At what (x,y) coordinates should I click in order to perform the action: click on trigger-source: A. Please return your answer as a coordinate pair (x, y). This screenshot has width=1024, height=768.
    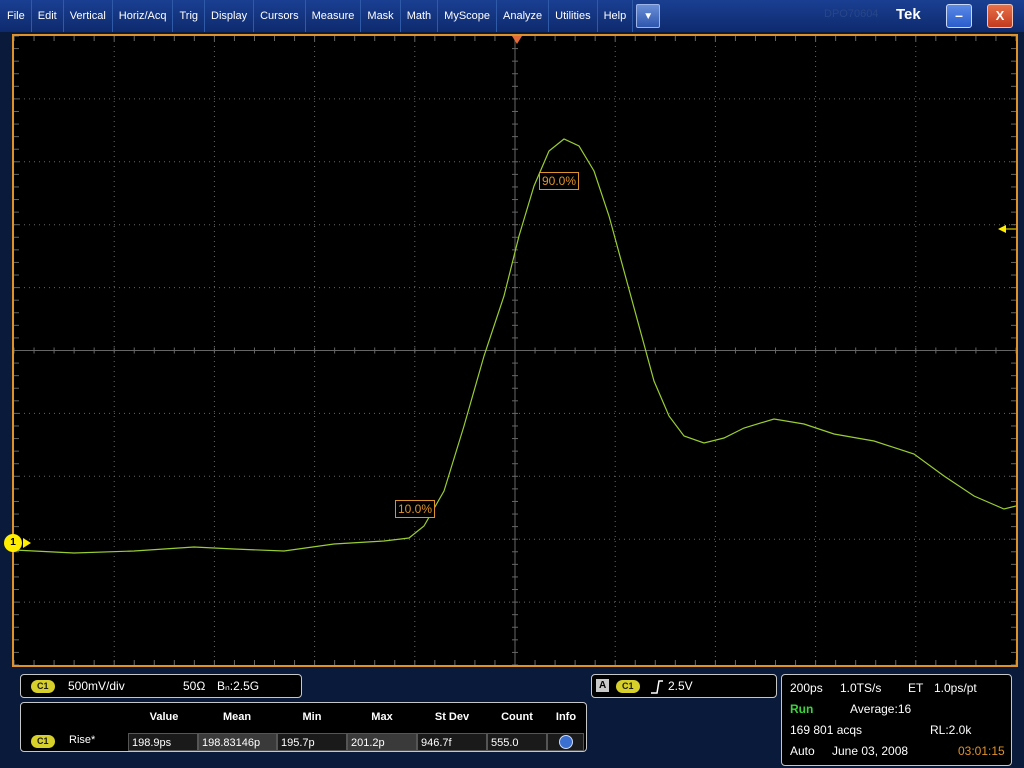
    Looking at the image, I should click on (603, 685).